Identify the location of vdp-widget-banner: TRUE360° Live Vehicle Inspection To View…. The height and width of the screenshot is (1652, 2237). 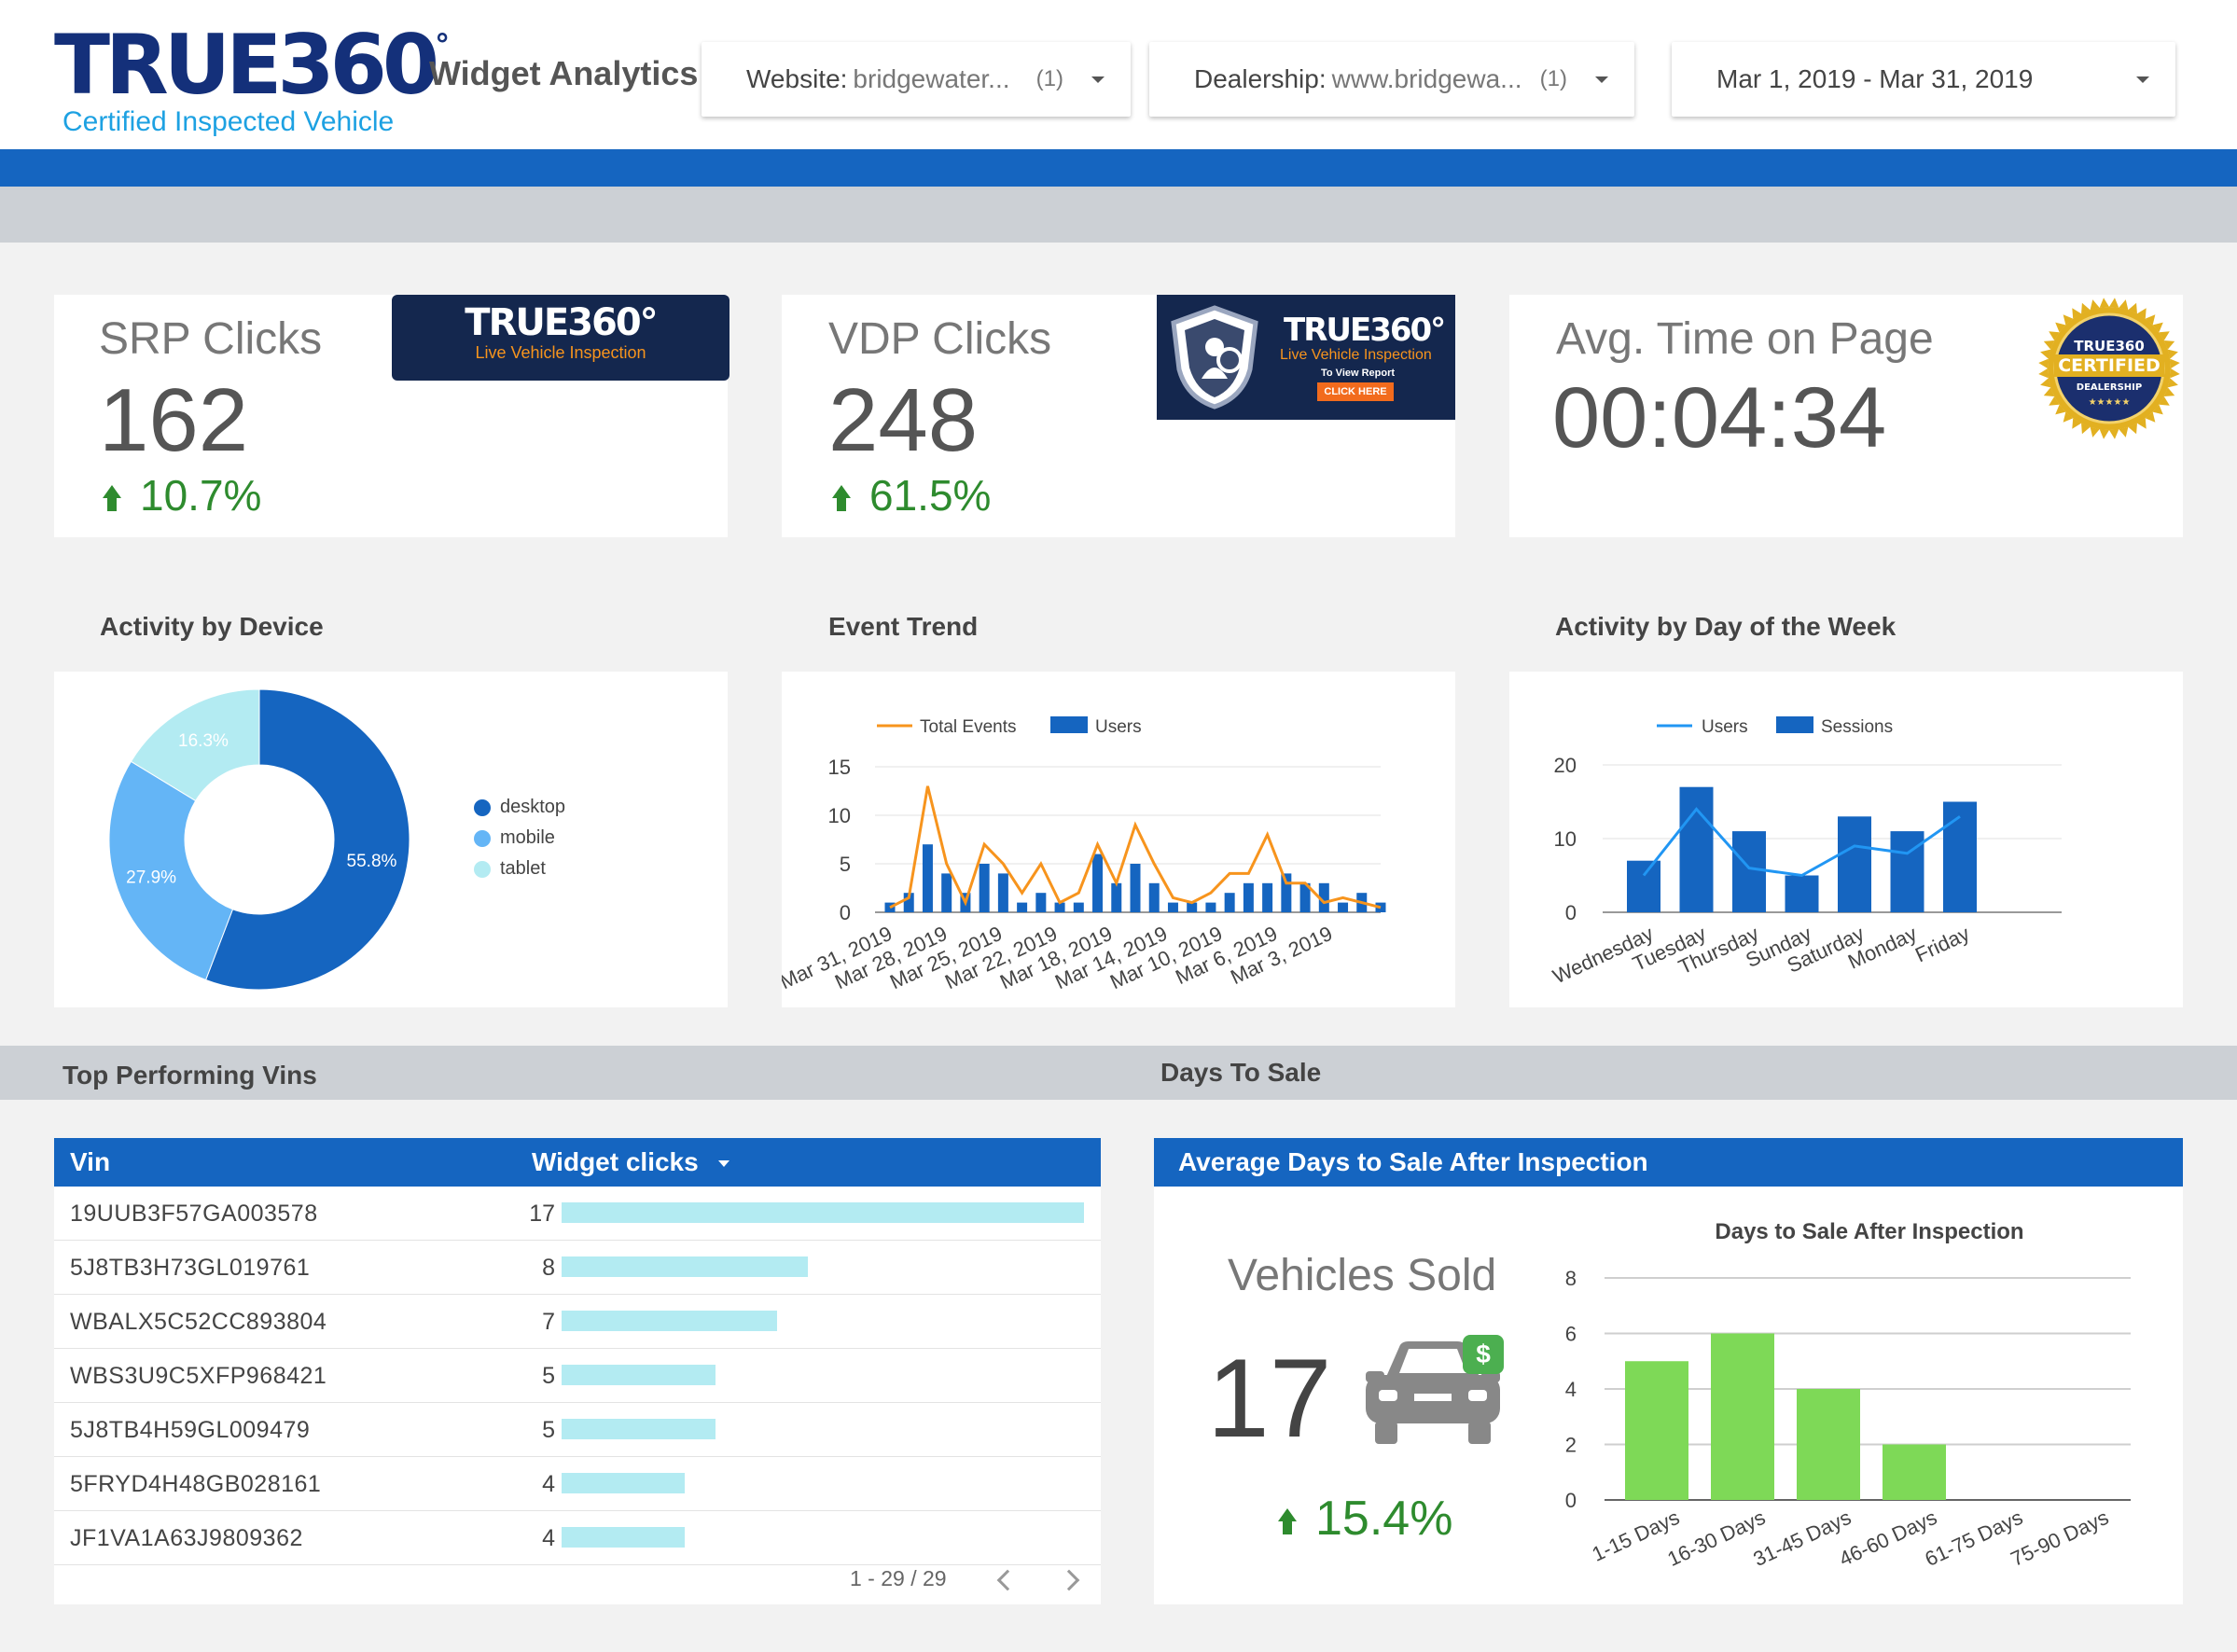
(1306, 358).